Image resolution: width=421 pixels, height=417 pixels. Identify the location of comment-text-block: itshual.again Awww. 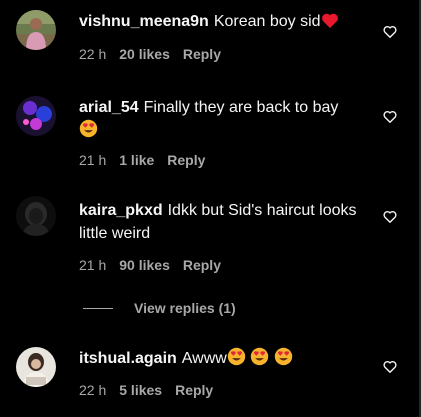
(224, 360).